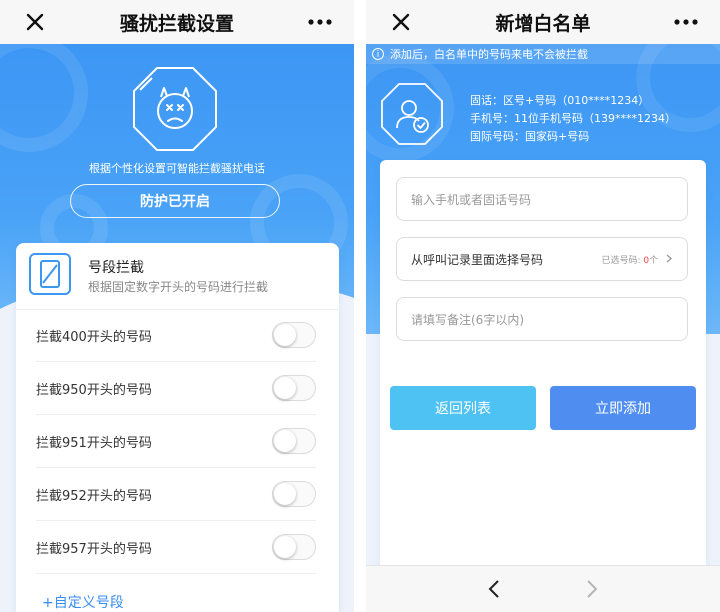 The width and height of the screenshot is (720, 612). What do you see at coordinates (175, 201) in the screenshot?
I see `protection-status-button: 防护已开启` at bounding box center [175, 201].